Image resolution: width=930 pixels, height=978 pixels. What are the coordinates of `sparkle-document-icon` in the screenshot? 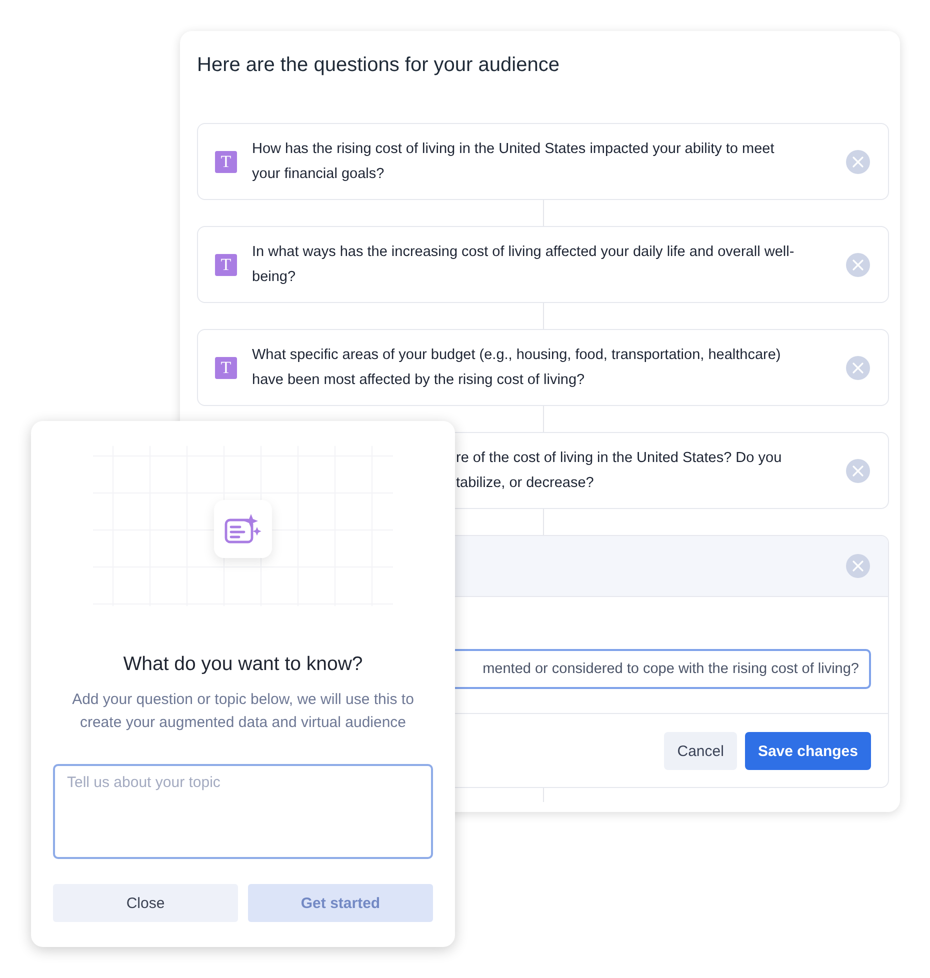 It's located at (243, 529).